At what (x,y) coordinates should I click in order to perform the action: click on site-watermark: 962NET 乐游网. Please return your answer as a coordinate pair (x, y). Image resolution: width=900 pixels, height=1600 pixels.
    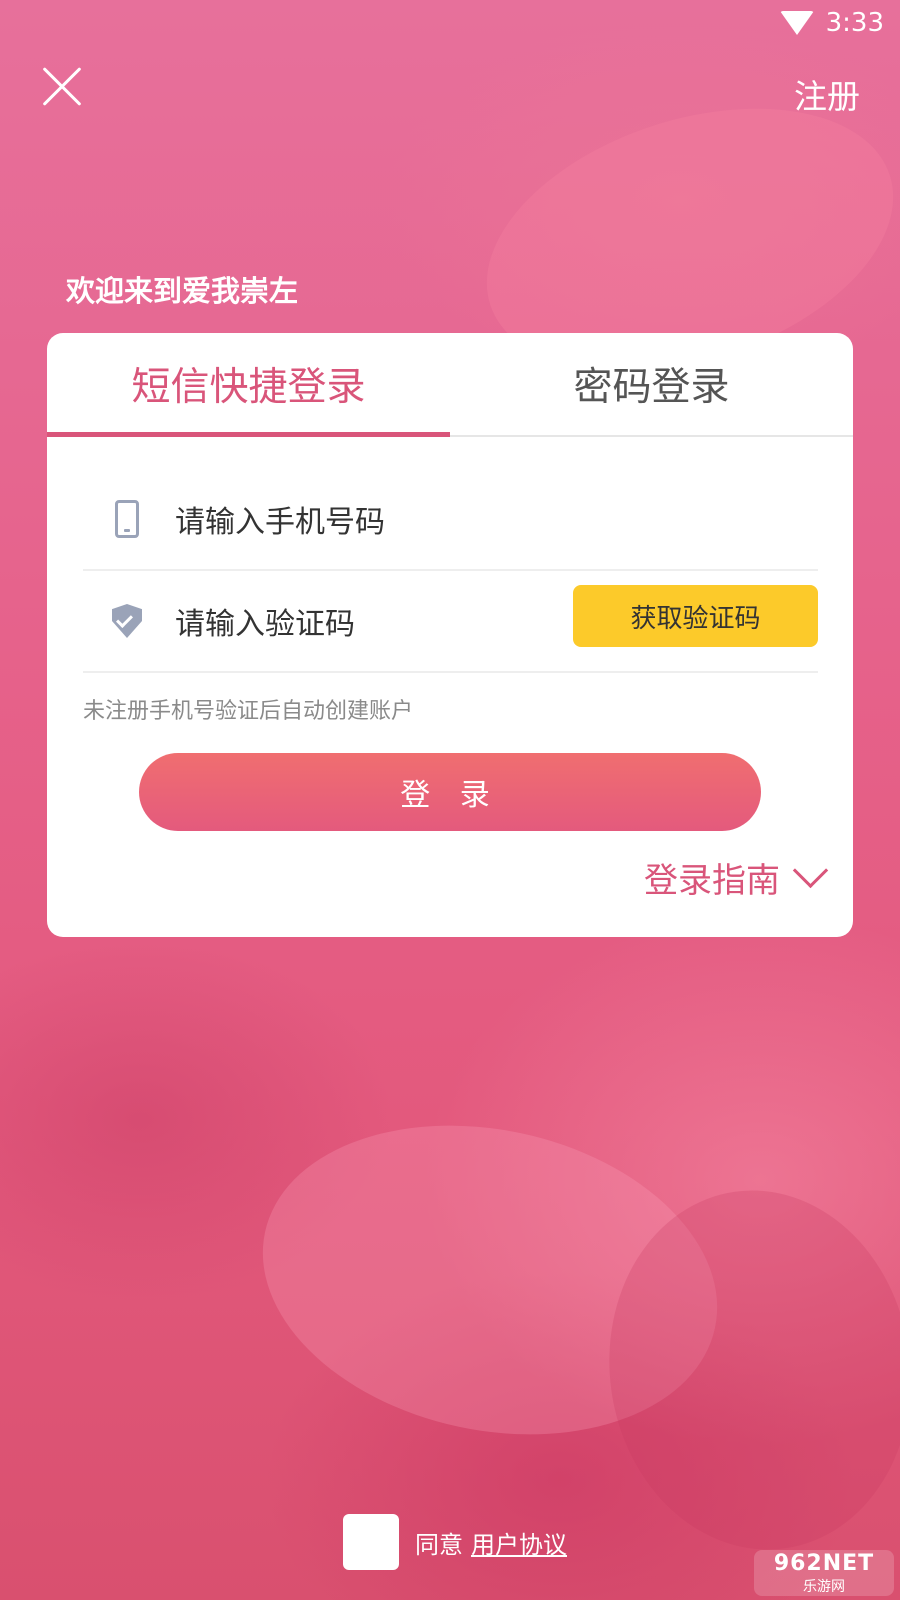
    Looking at the image, I should click on (824, 1573).